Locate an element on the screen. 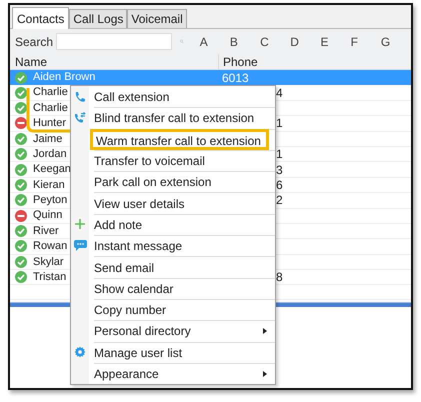  tab: Voicemail is located at coordinates (157, 18).